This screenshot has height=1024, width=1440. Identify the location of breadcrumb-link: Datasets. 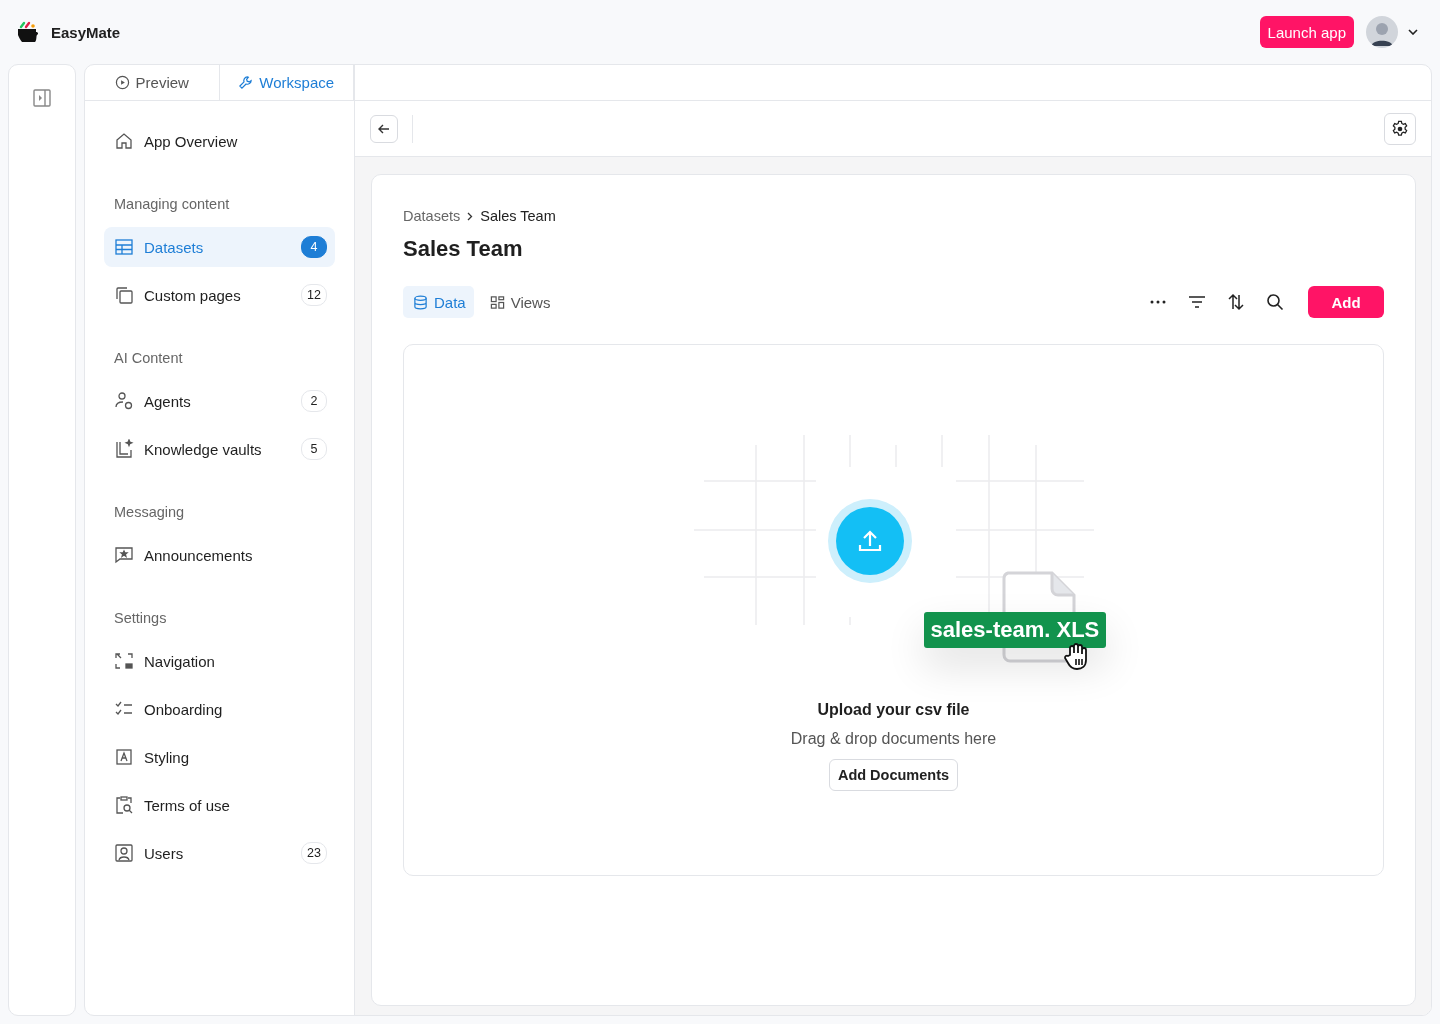
(432, 216).